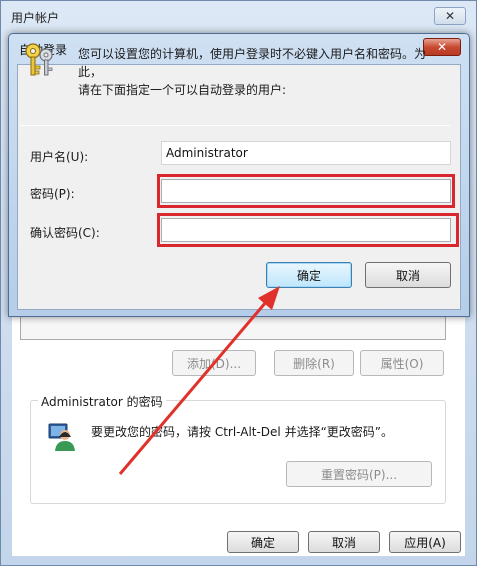  I want to click on confirm-password-highlight-box, so click(308, 230).